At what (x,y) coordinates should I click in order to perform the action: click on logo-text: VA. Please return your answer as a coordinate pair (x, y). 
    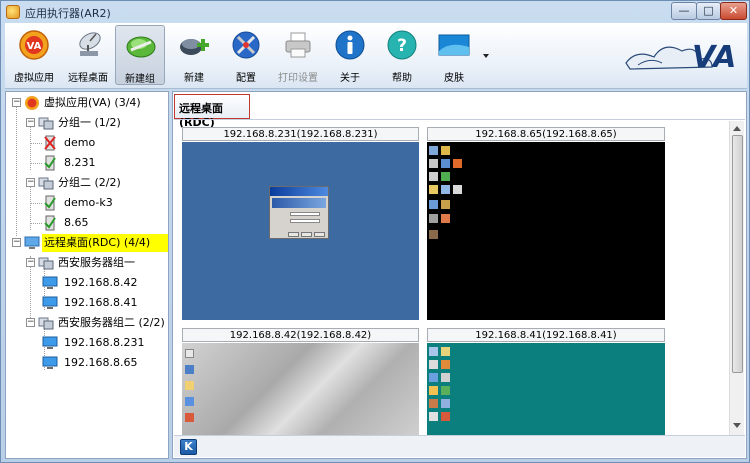
    Looking at the image, I should click on (714, 57).